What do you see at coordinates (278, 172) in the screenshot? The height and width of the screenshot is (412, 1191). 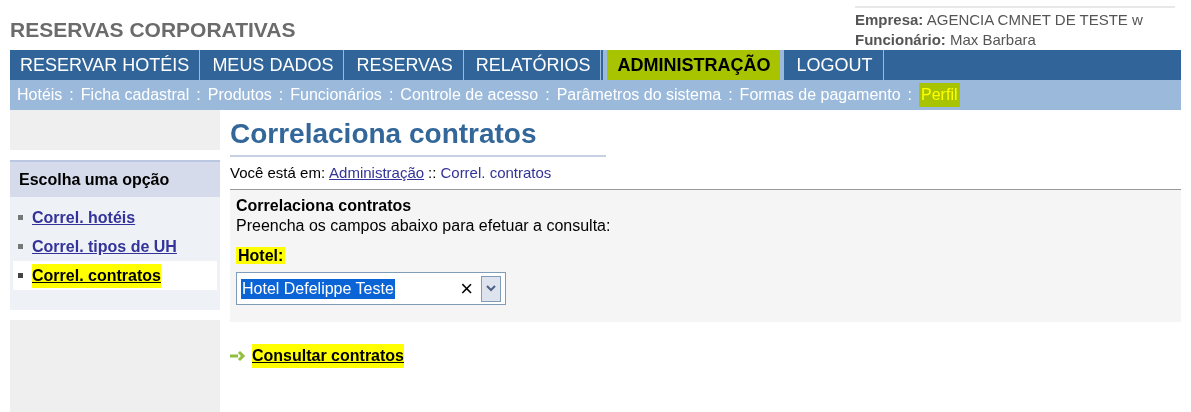 I see `breadcrumb-label: Você está em:` at bounding box center [278, 172].